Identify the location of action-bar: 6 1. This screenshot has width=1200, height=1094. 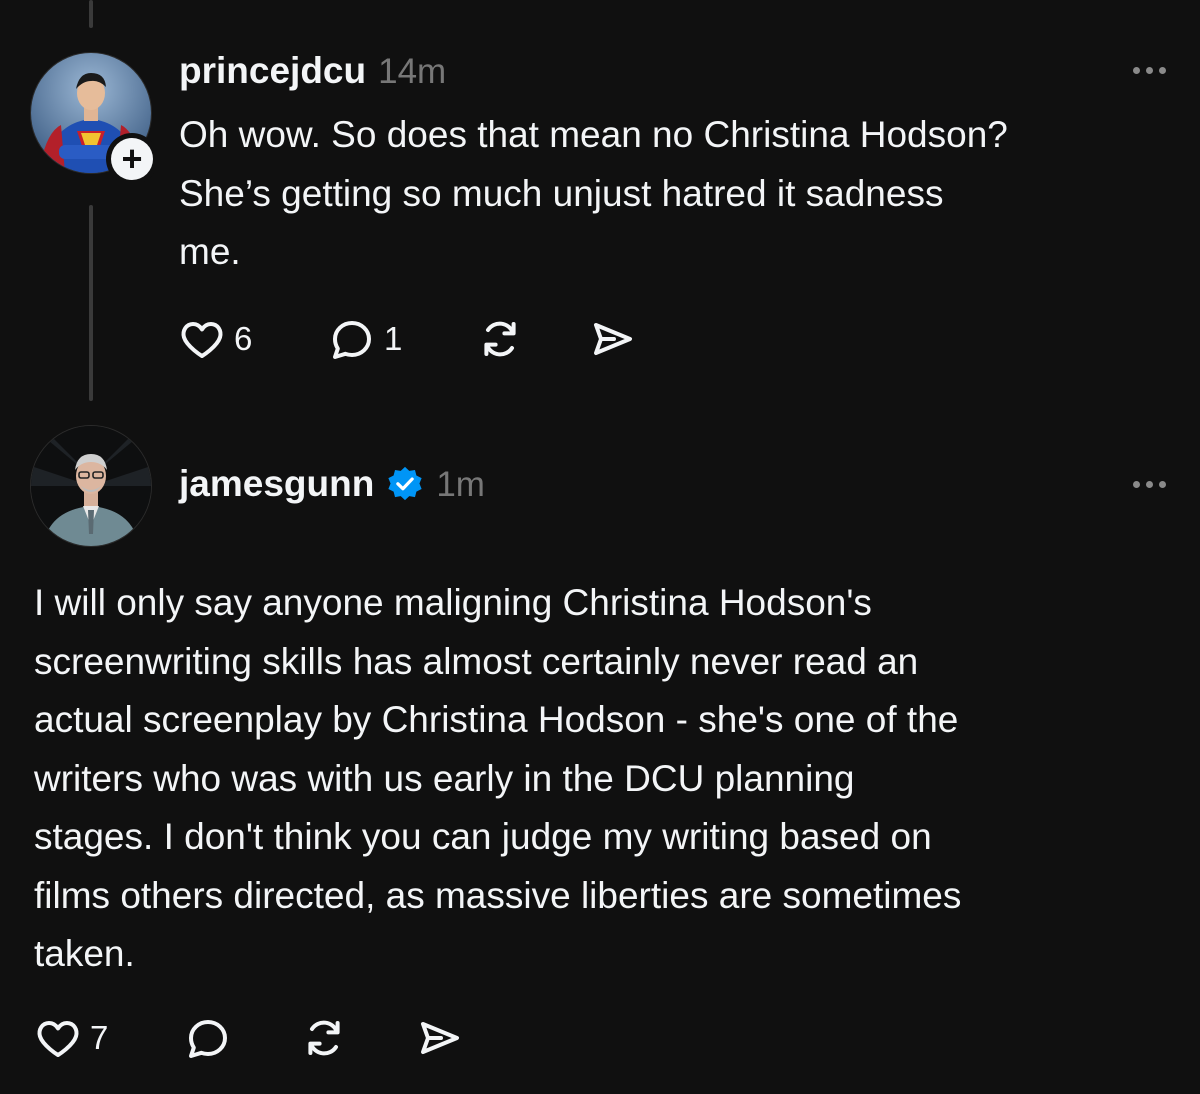
(407, 339).